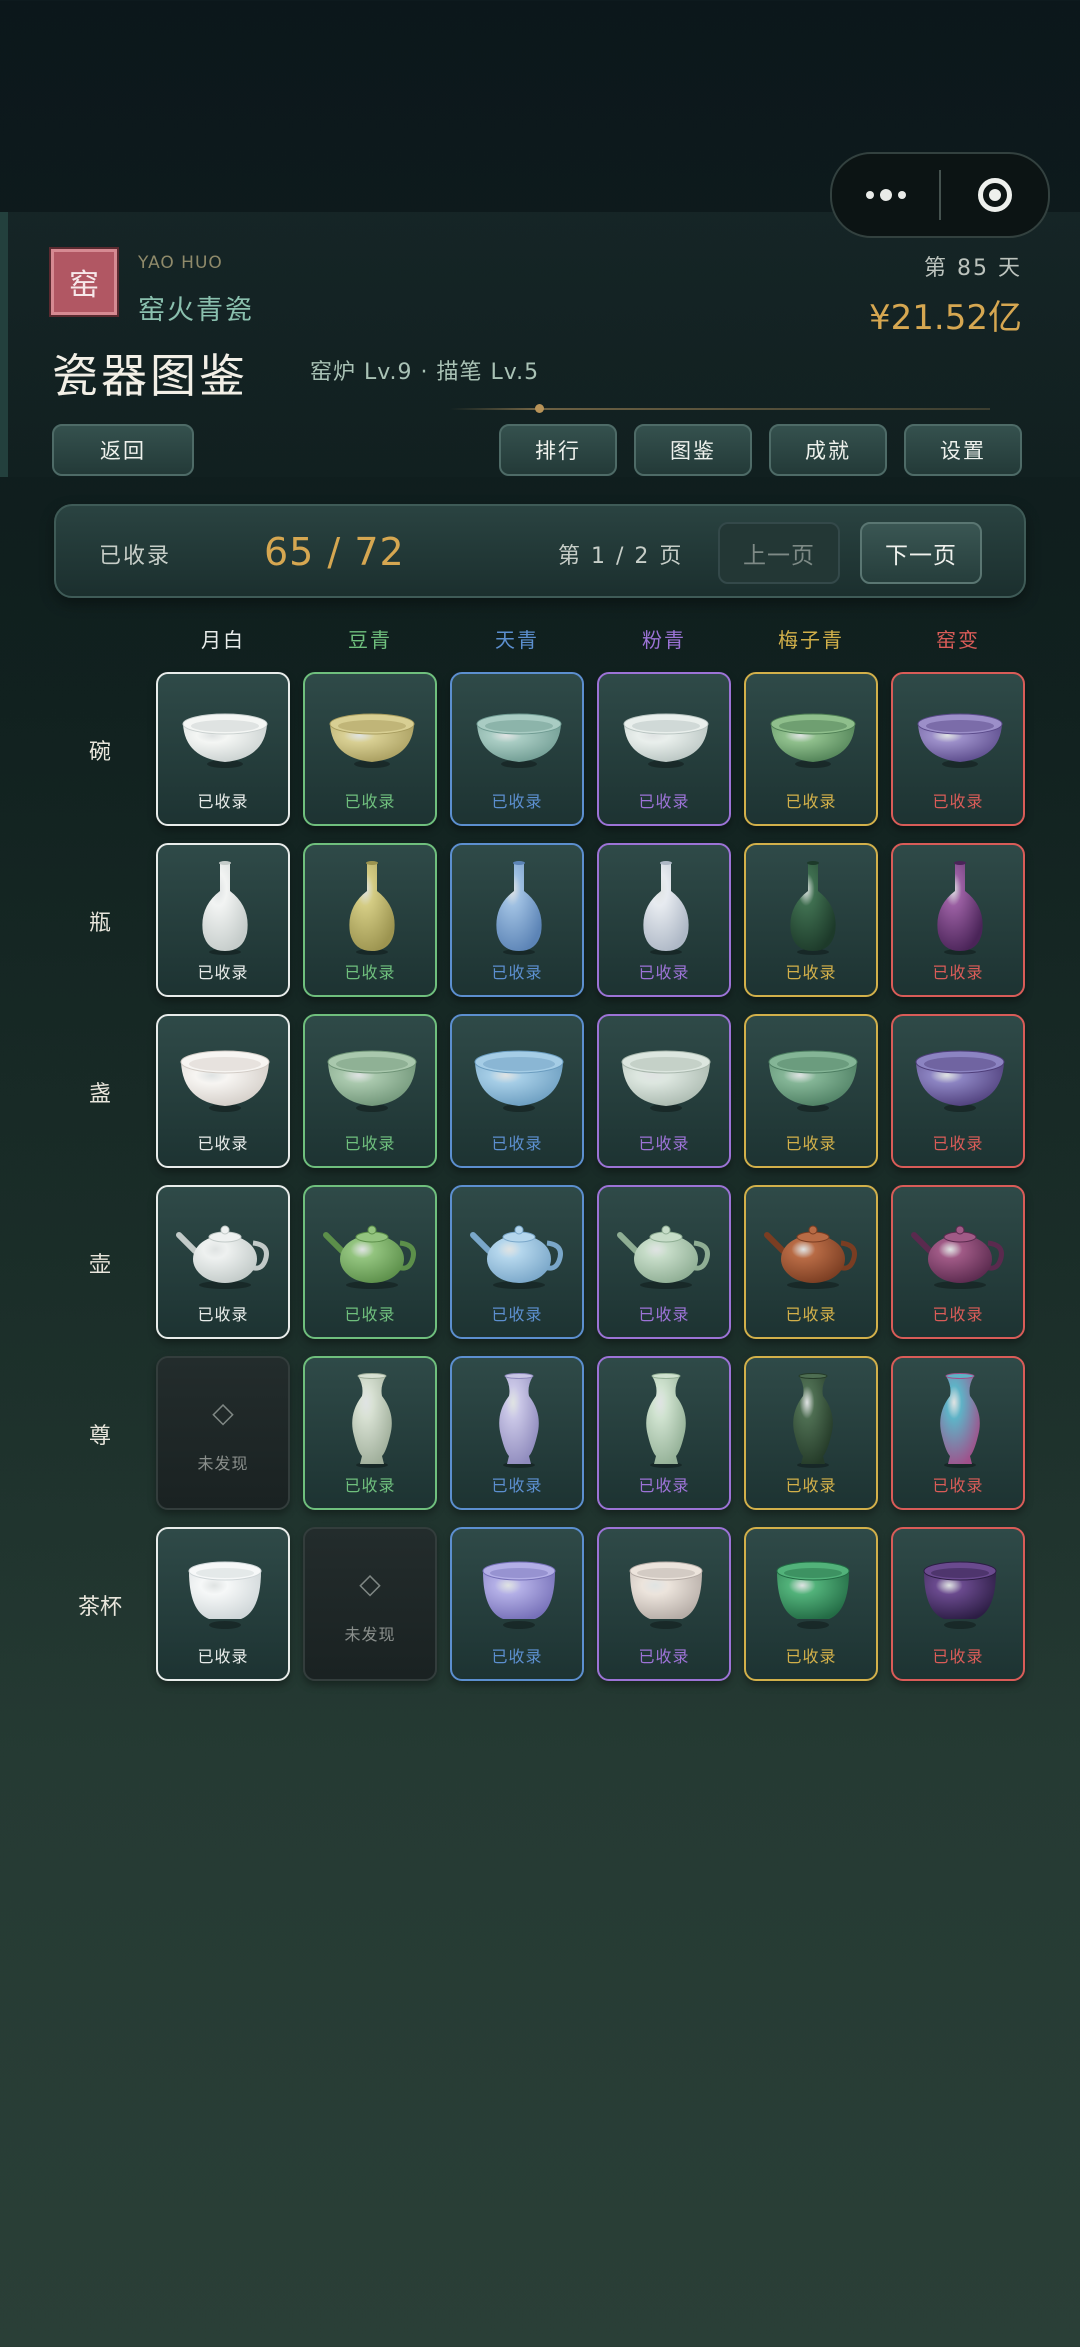  Describe the element at coordinates (223, 640) in the screenshot. I see `column-header-glaze: 月白` at that location.